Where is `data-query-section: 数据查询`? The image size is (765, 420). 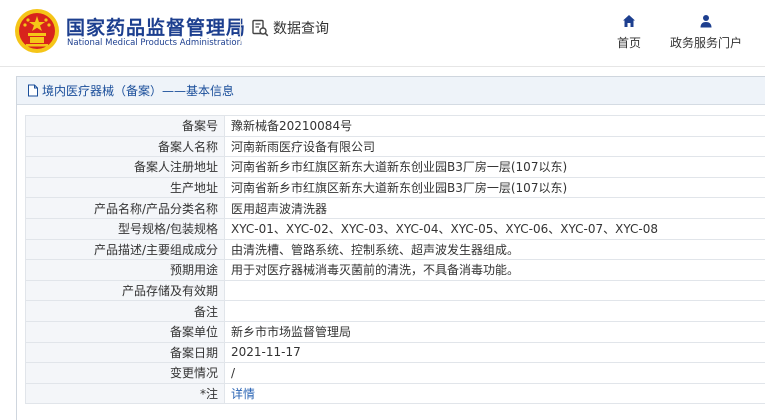
data-query-section: 数据查询 is located at coordinates (290, 28).